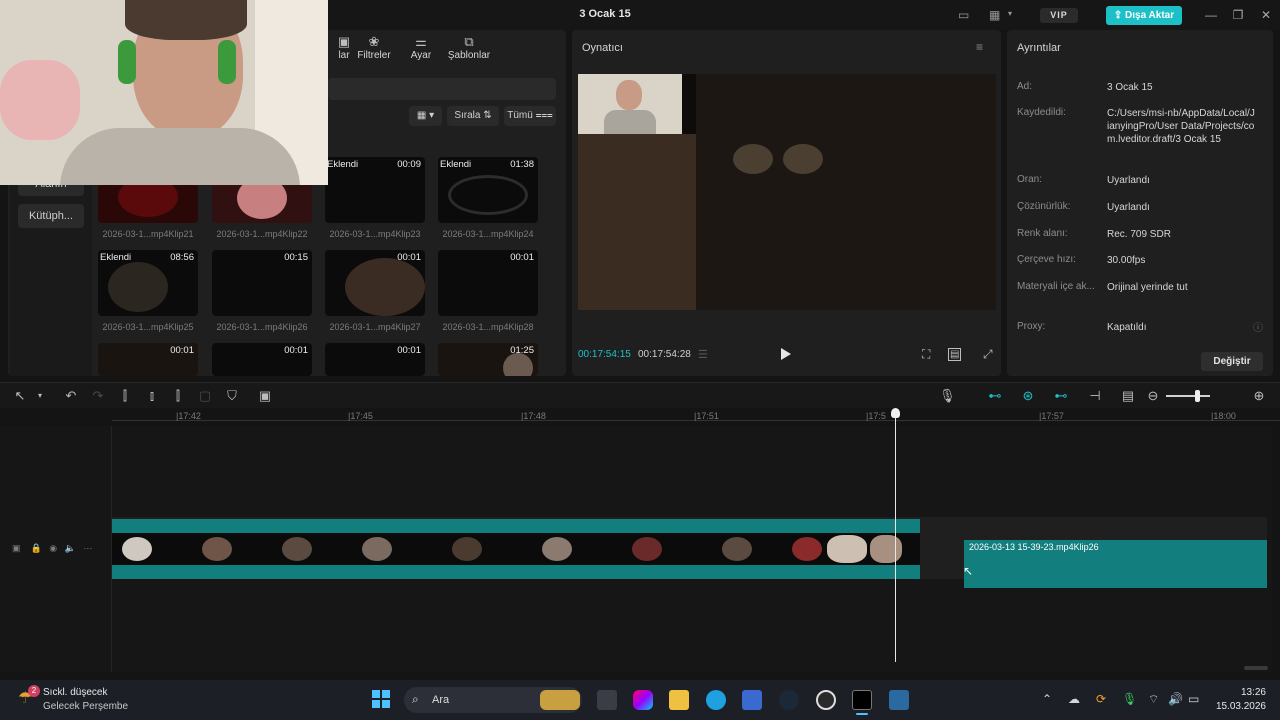  I want to click on fit-screen-icon: ⛶, so click(926, 354).